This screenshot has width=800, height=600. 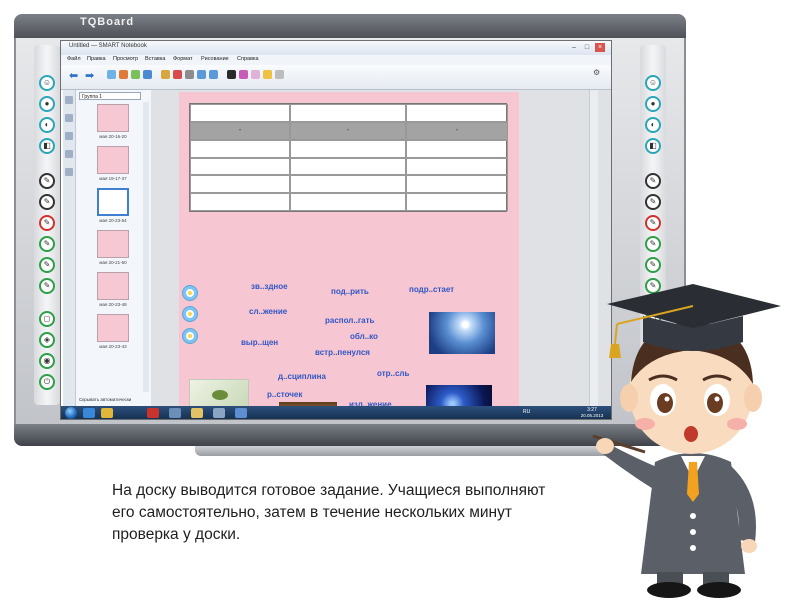 I want to click on answer-table: • • •, so click(x=348, y=157).